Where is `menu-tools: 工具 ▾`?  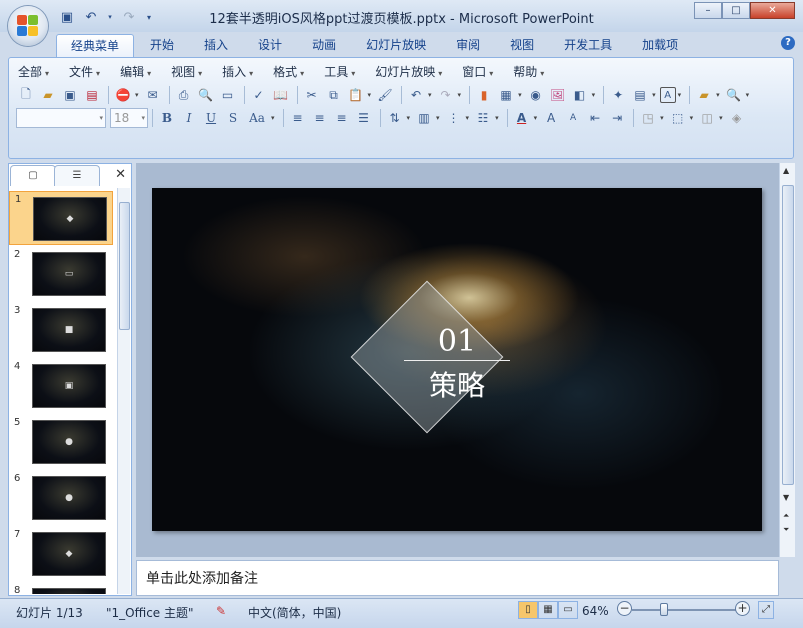
menu-tools: 工具 ▾ is located at coordinates (339, 72).